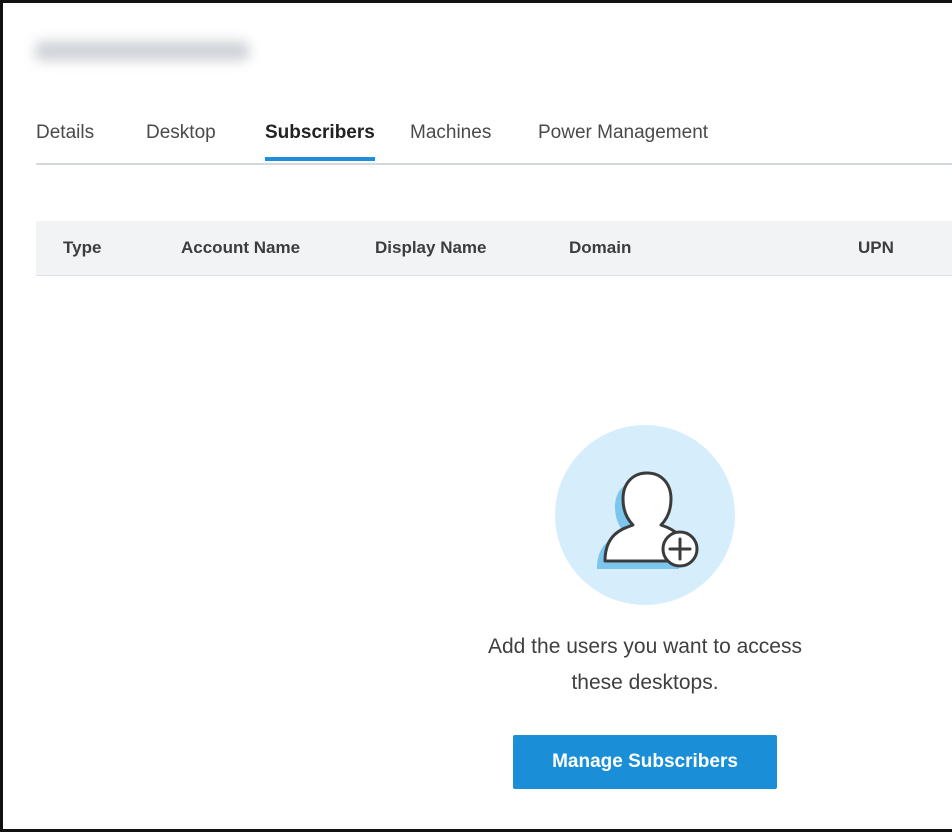 Image resolution: width=952 pixels, height=832 pixels. Describe the element at coordinates (320, 138) in the screenshot. I see `tab-subscribers: Subscribers` at that location.